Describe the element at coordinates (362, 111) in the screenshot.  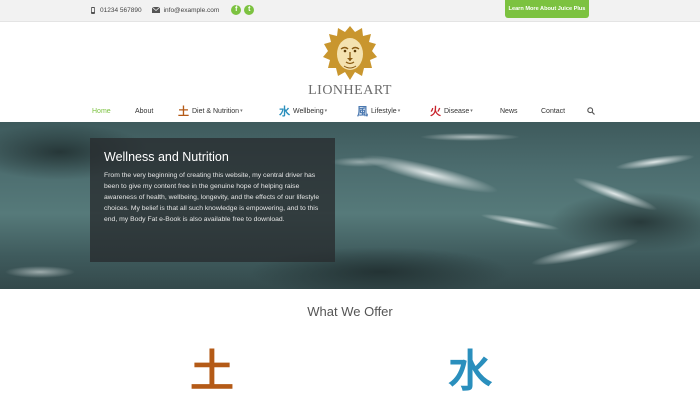
I see `wind-glyph-icon: 風` at that location.